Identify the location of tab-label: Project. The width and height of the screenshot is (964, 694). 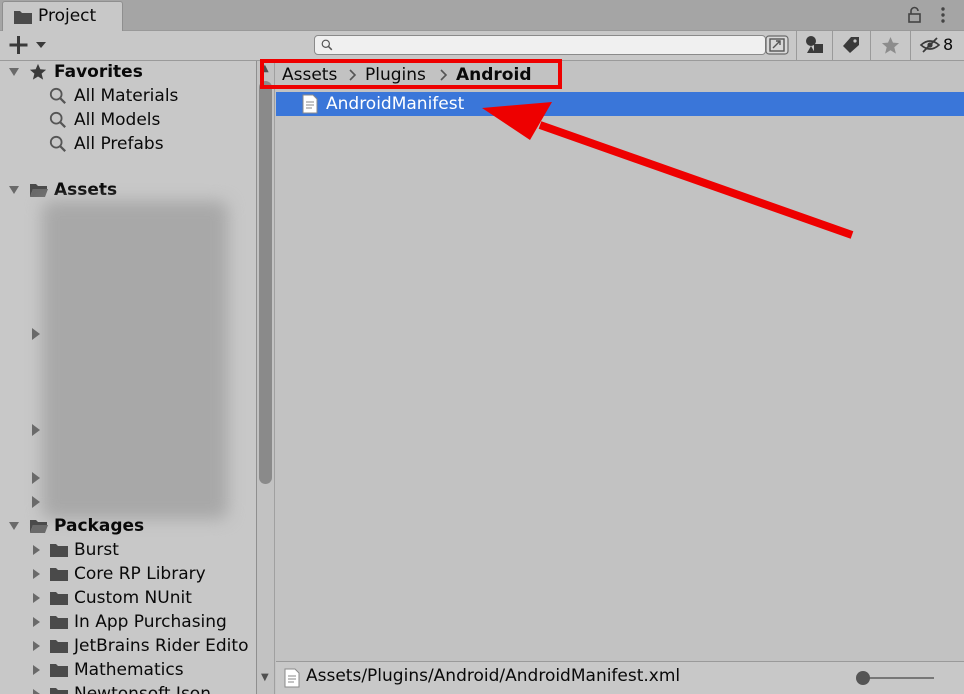
(67, 16).